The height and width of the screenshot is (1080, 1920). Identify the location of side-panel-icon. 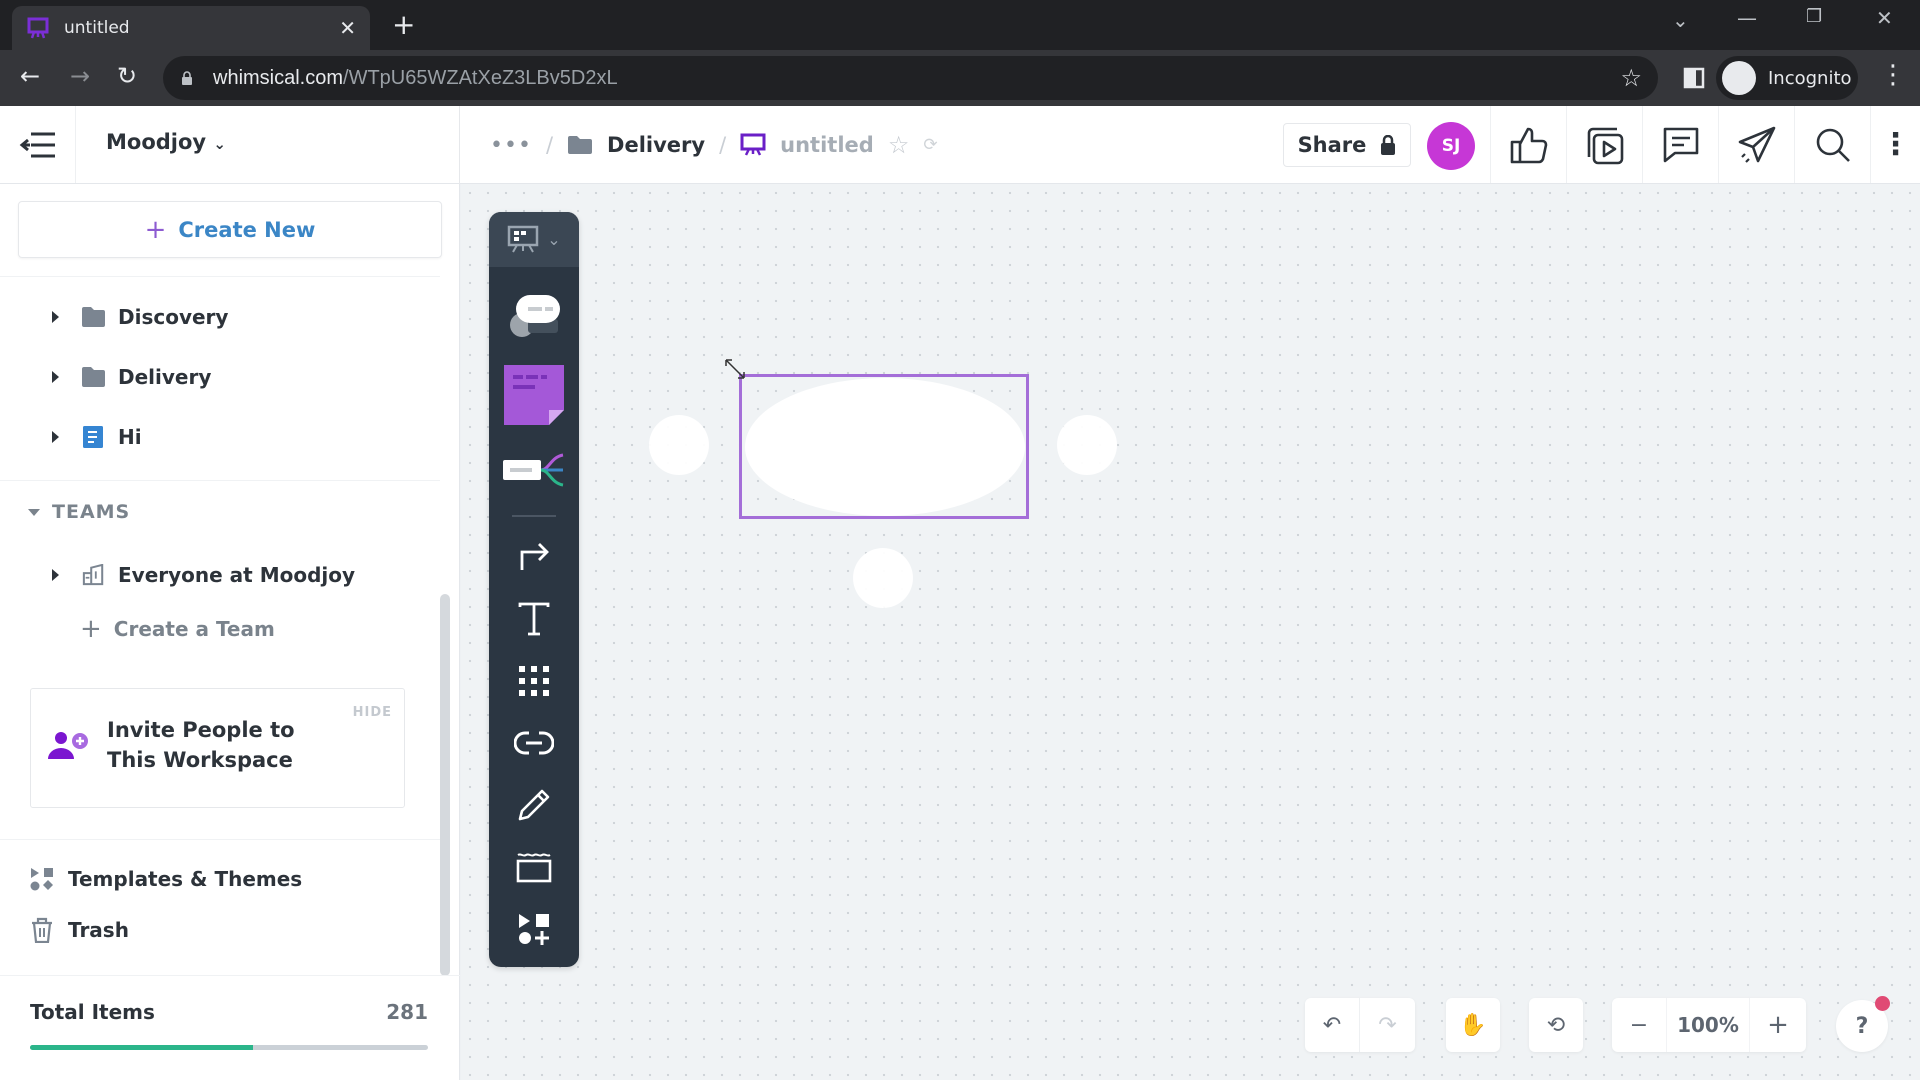
(1695, 78).